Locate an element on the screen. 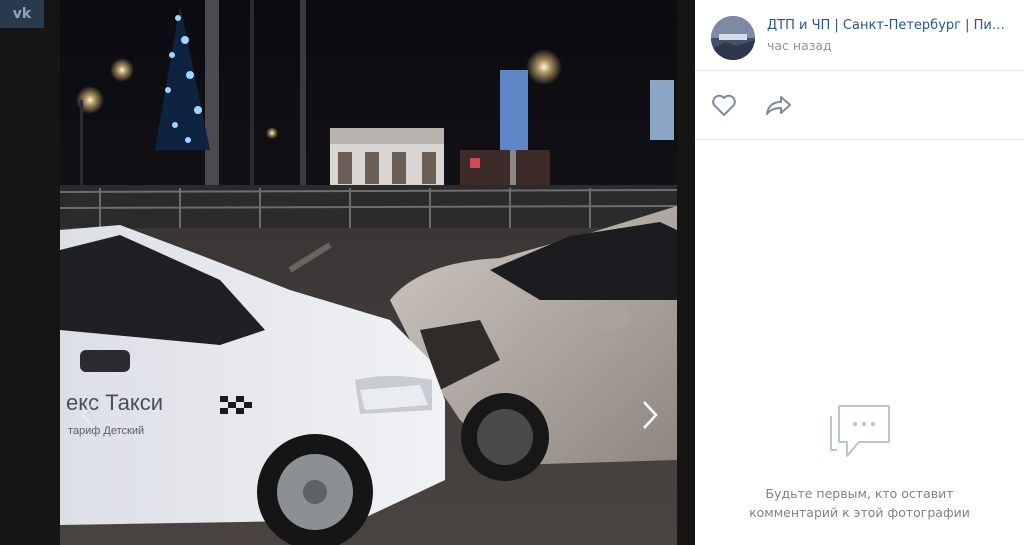 This screenshot has width=1024, height=545. chevron-left-icon is located at coordinates (87, 415).